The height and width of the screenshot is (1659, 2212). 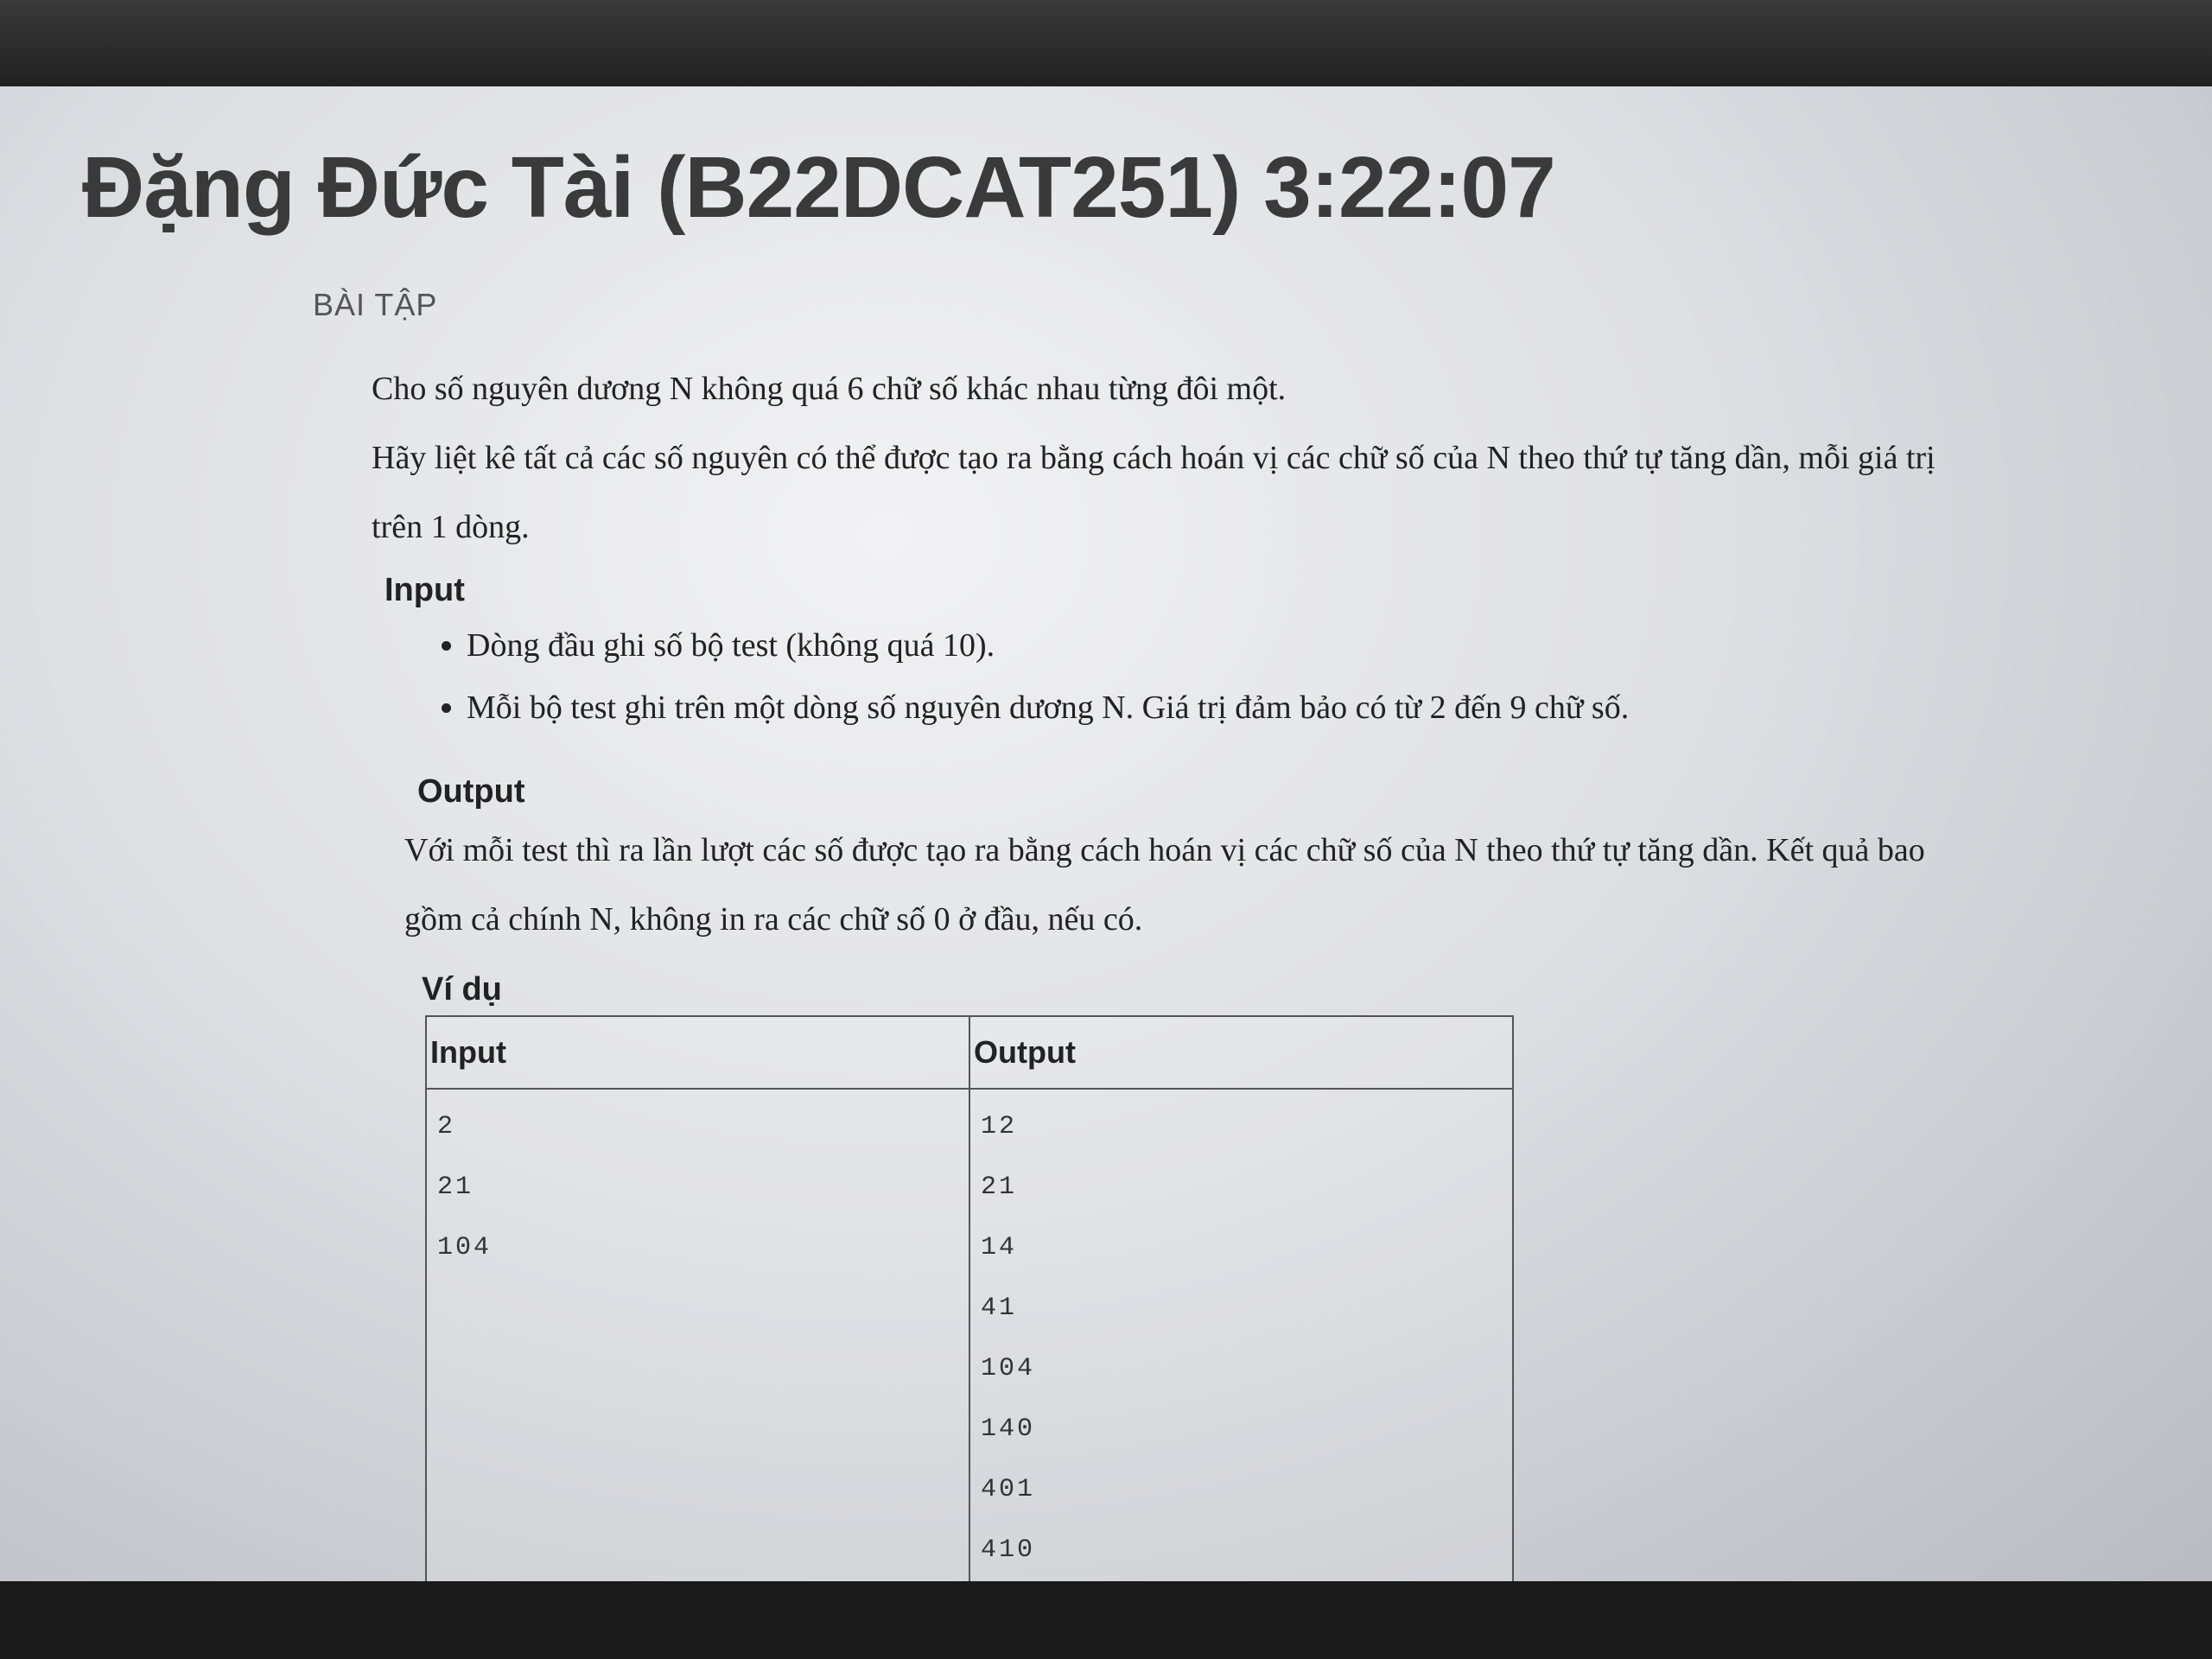 What do you see at coordinates (999, 1187) in the screenshot?
I see `output-line: 21` at bounding box center [999, 1187].